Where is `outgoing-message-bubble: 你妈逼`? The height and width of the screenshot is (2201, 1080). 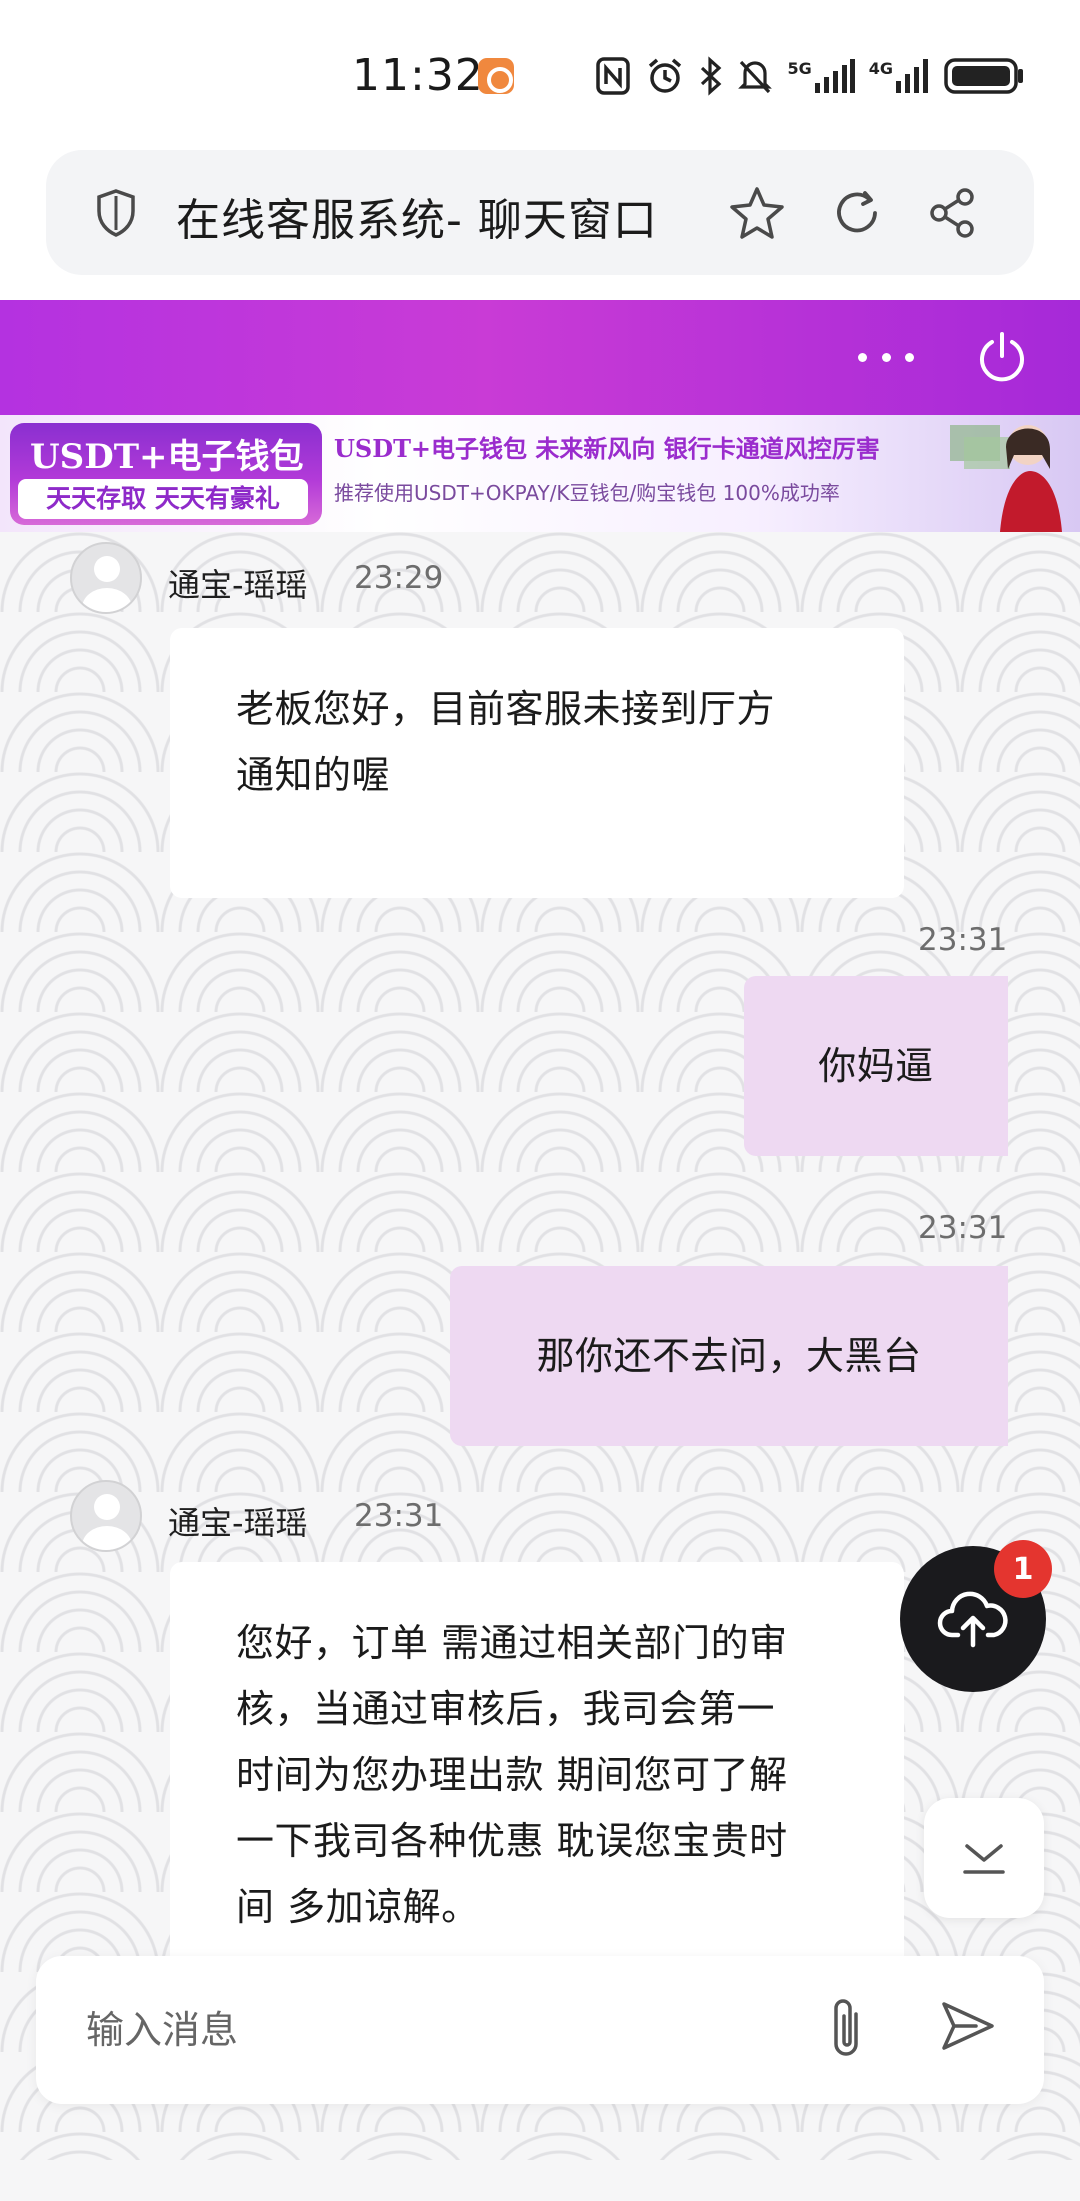 outgoing-message-bubble: 你妈逼 is located at coordinates (876, 1066).